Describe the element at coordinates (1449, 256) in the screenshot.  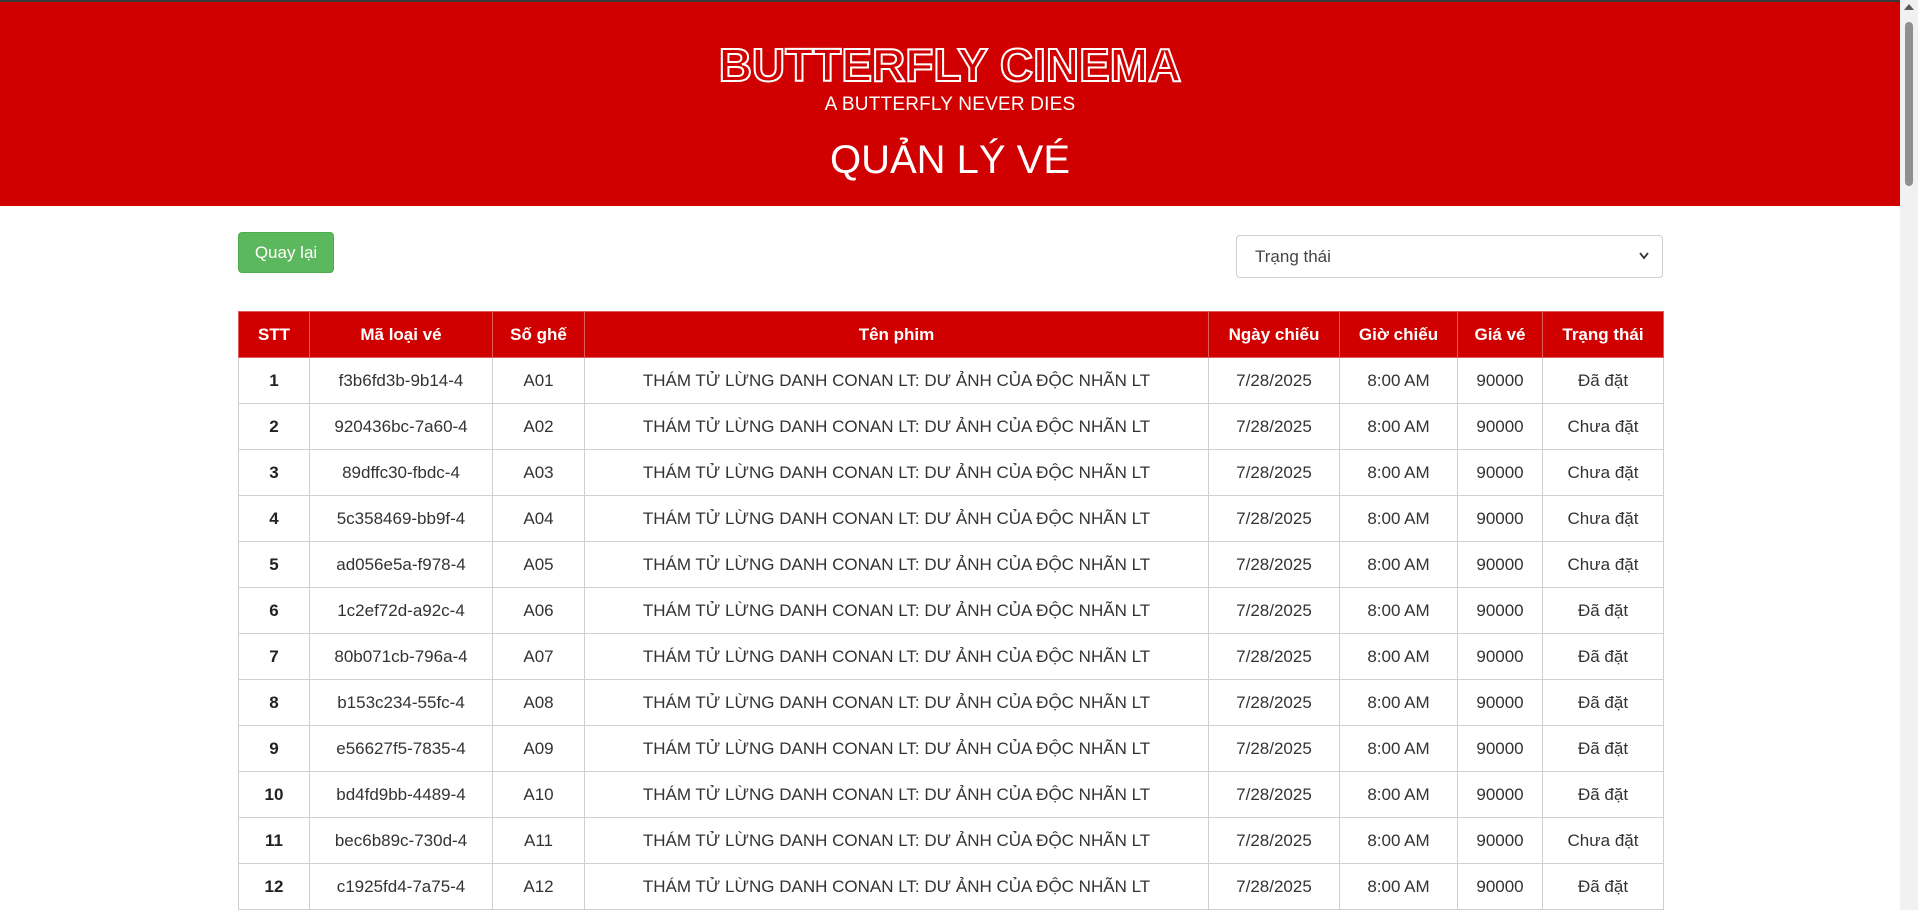
I see `status-filter-select: Trạng thái` at that location.